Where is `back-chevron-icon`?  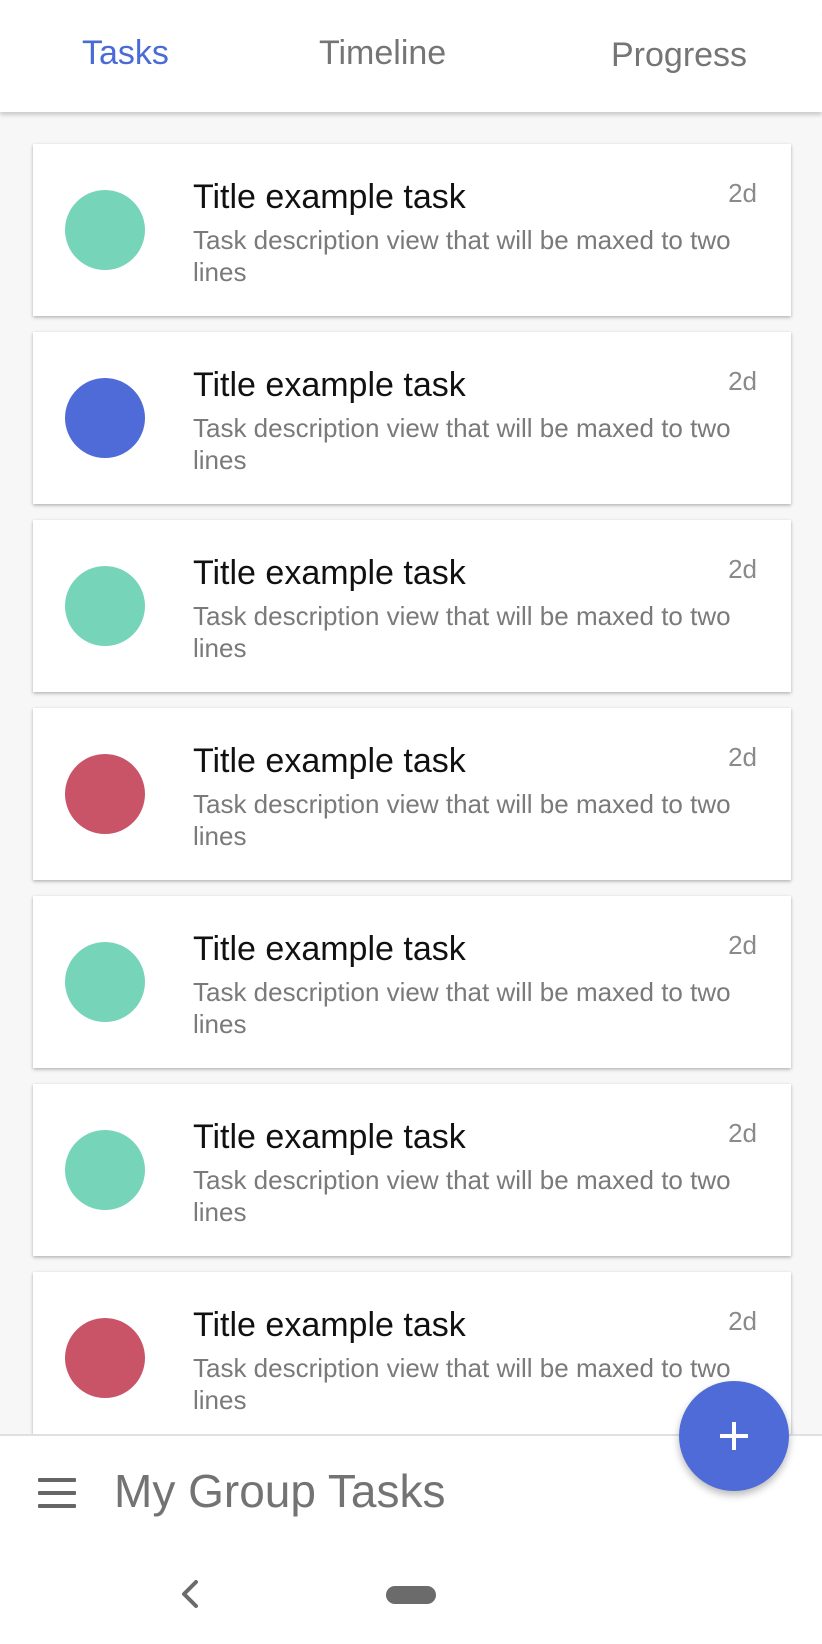
back-chevron-icon is located at coordinates (191, 1594).